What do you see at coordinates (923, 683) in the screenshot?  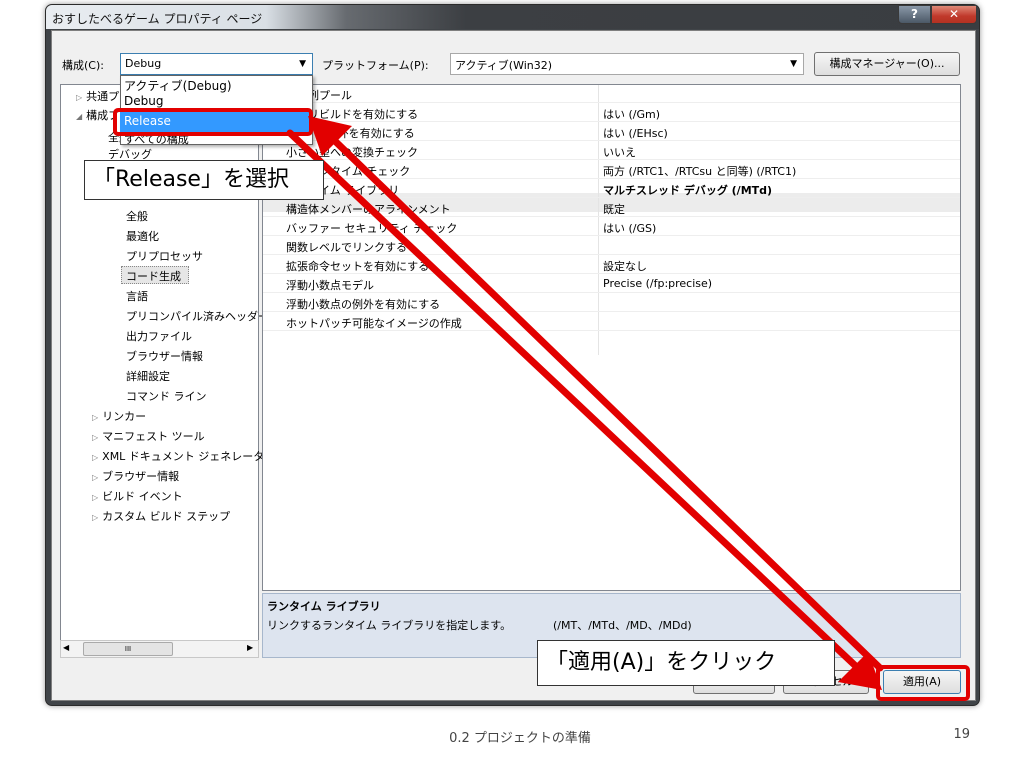 I see `apply-highlight-box` at bounding box center [923, 683].